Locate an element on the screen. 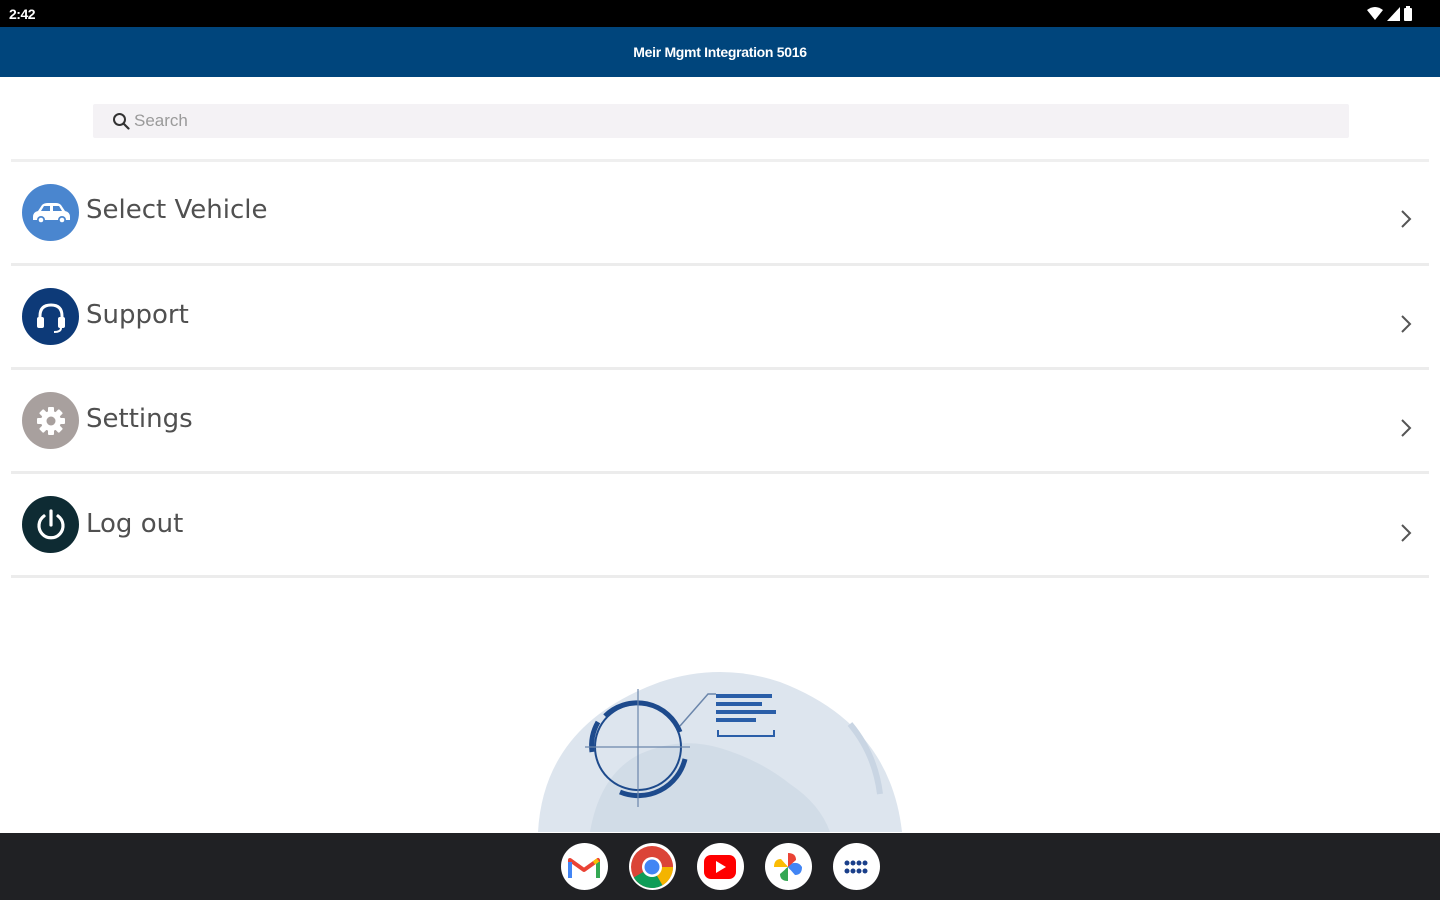  photos-icon is located at coordinates (788, 866).